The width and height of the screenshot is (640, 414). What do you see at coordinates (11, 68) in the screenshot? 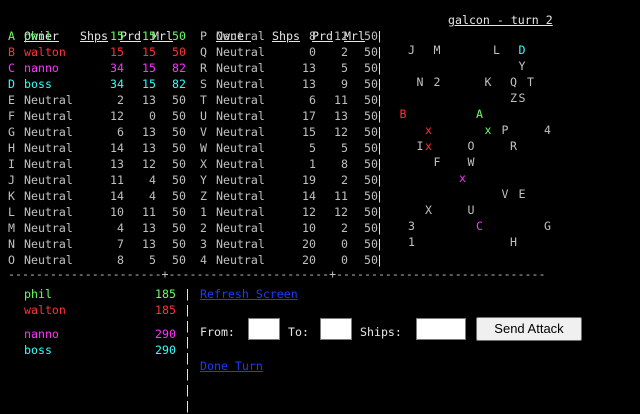
I see `planet-id: C` at bounding box center [11, 68].